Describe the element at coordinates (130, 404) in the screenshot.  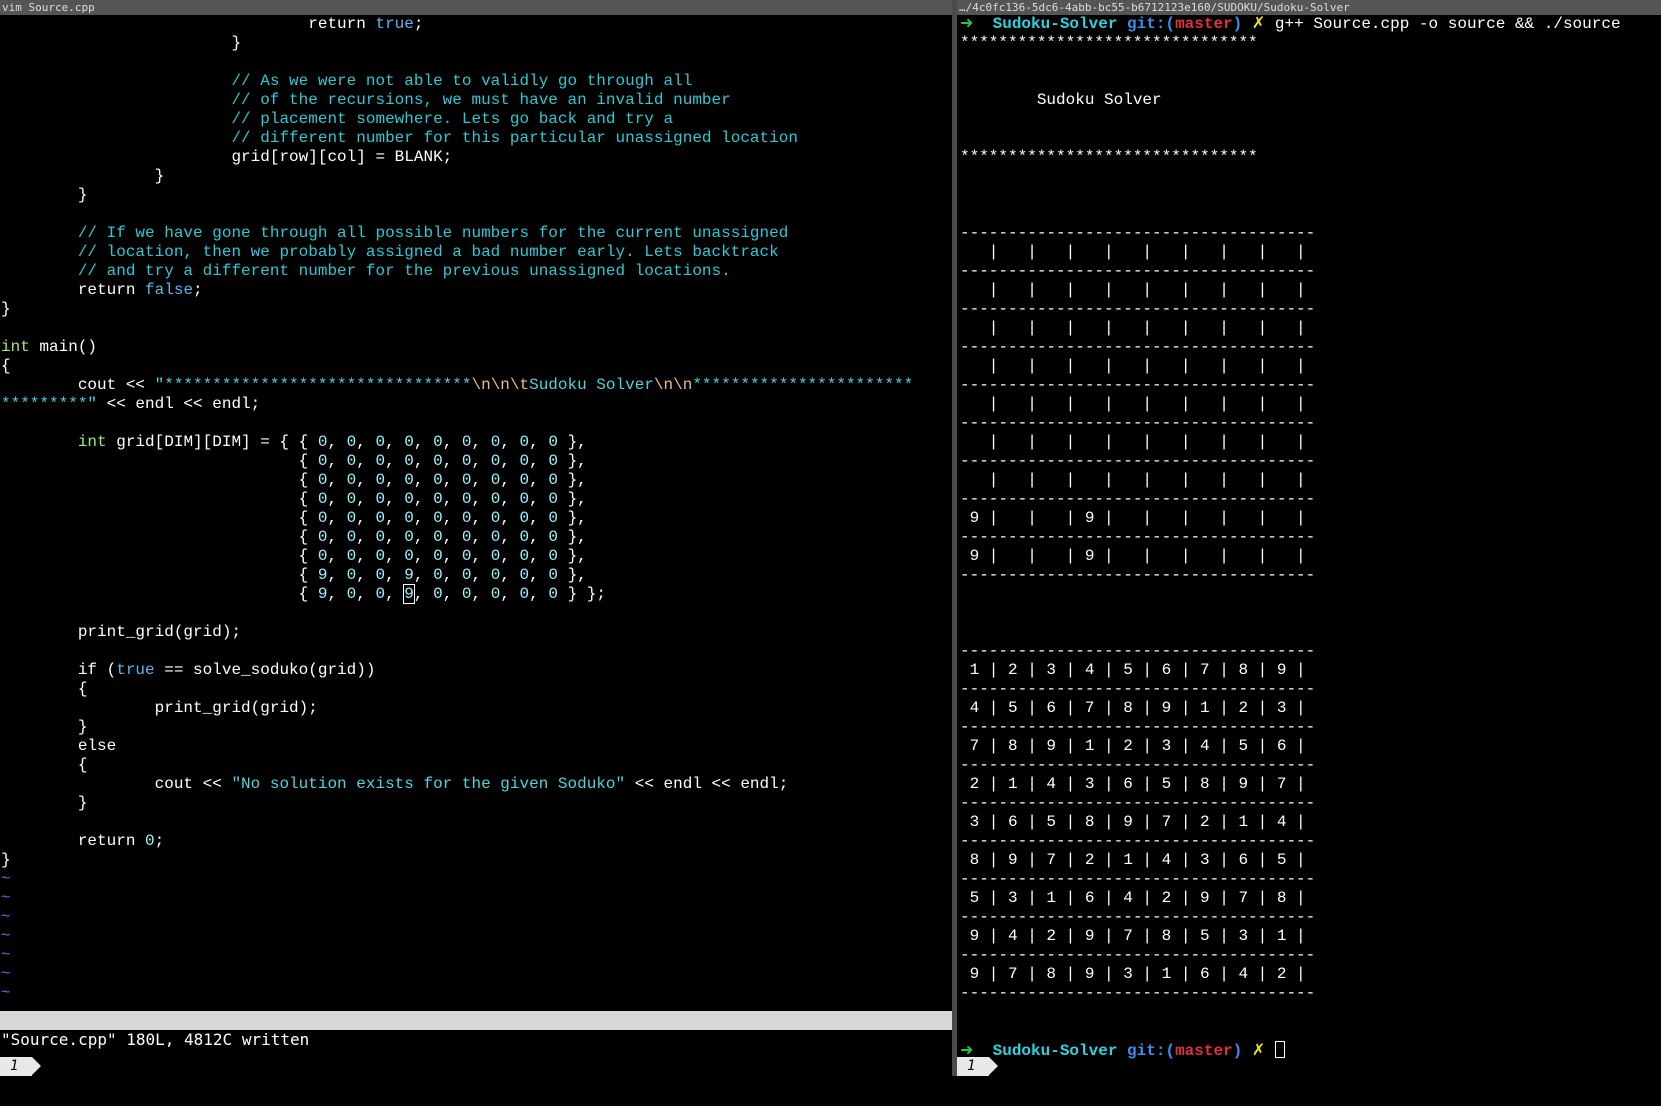
I see `code-line: *********" << endl << endl;` at that location.